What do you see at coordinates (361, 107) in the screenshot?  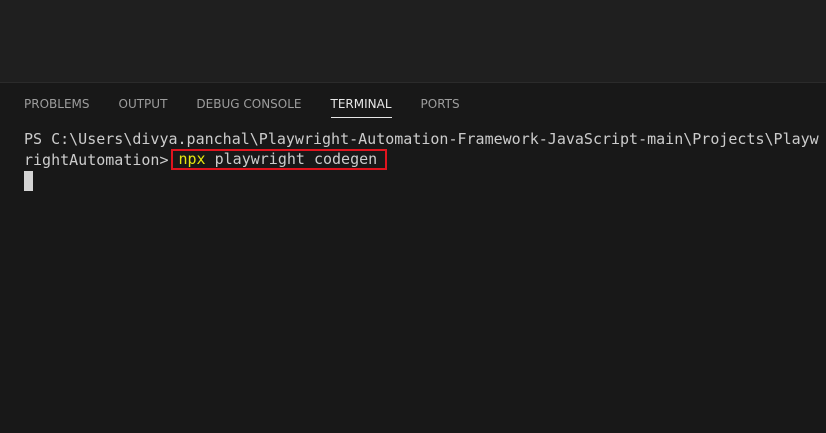 I see `tab-terminal: TERMINAL` at bounding box center [361, 107].